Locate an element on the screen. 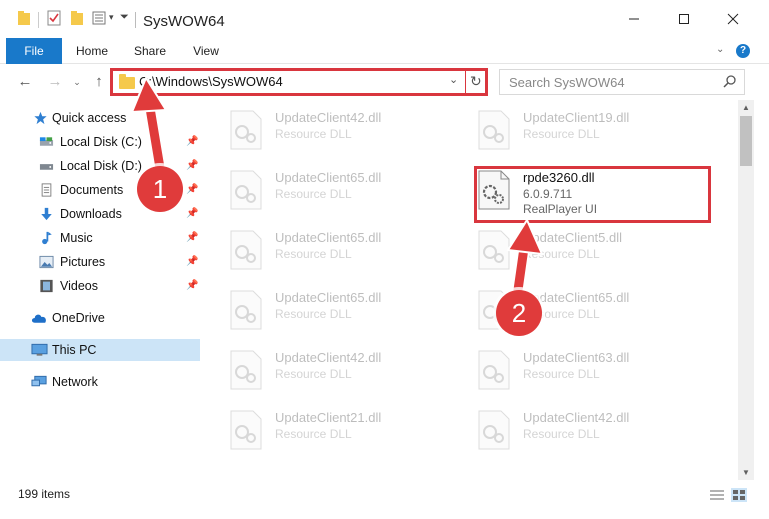  help-icon: ? is located at coordinates (743, 51).